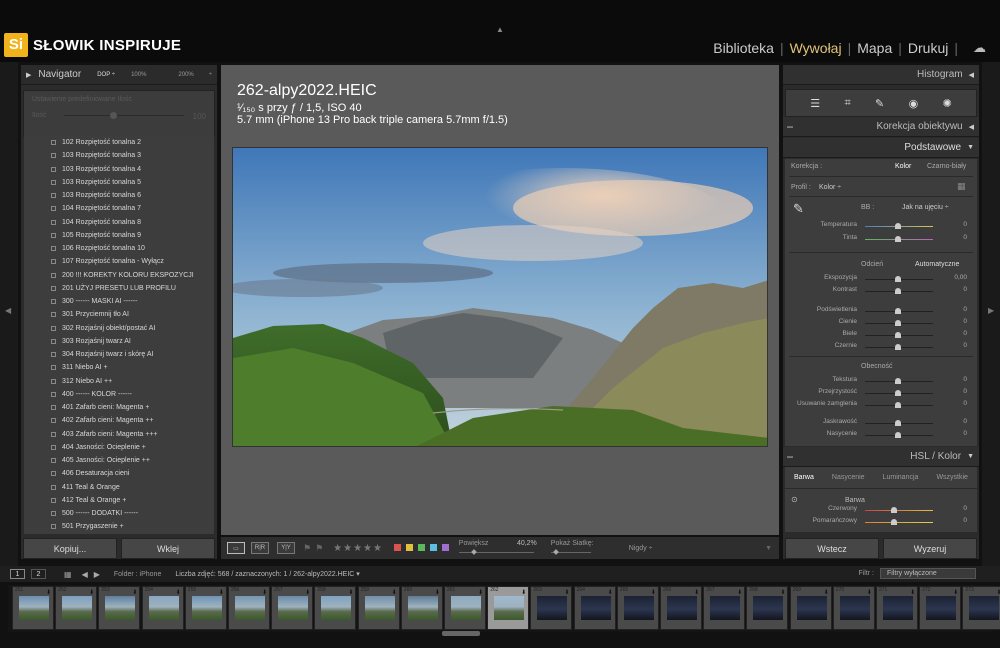 Image resolution: width=1000 pixels, height=648 pixels. Describe the element at coordinates (848, 477) in the screenshot. I see `tab-saturation: Nasycenie` at that location.